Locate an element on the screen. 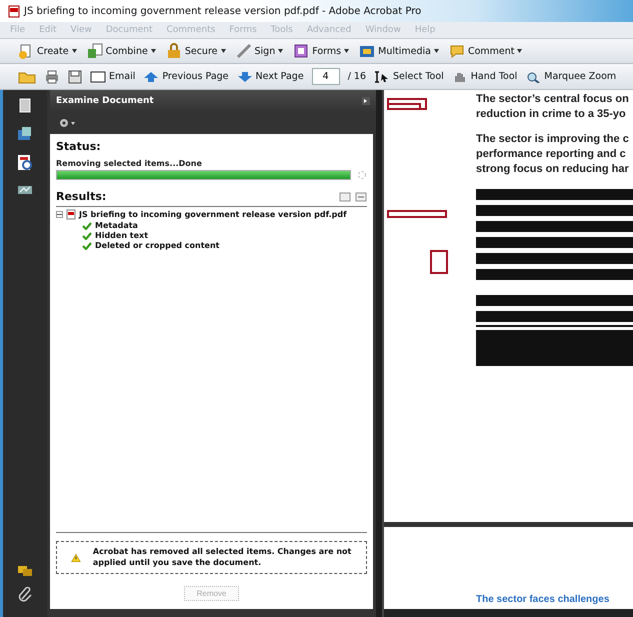  previous-page-button: Previous Page is located at coordinates (186, 76).